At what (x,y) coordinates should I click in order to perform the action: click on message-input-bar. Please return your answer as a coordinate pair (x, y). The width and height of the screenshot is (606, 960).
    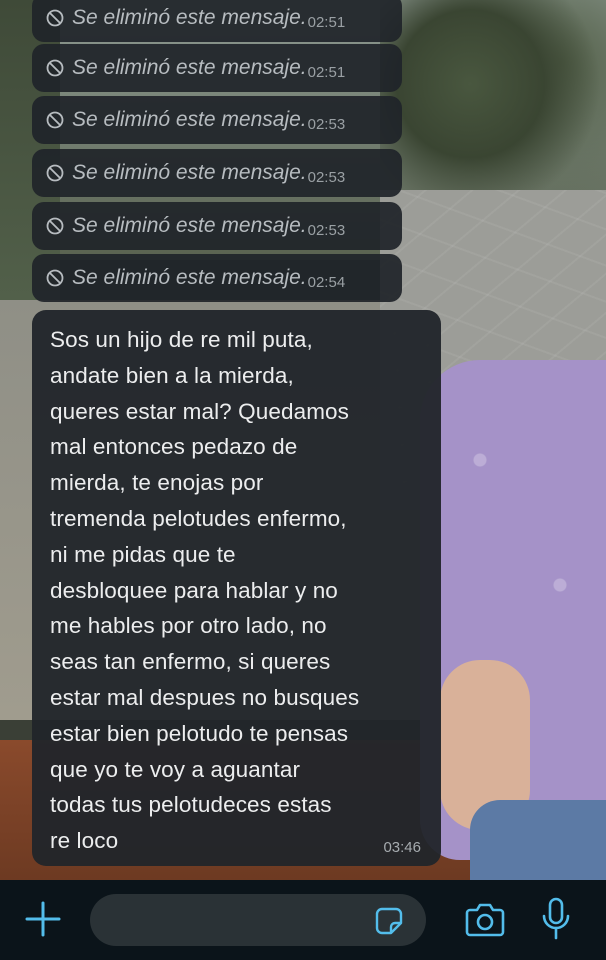
    Looking at the image, I should click on (303, 920).